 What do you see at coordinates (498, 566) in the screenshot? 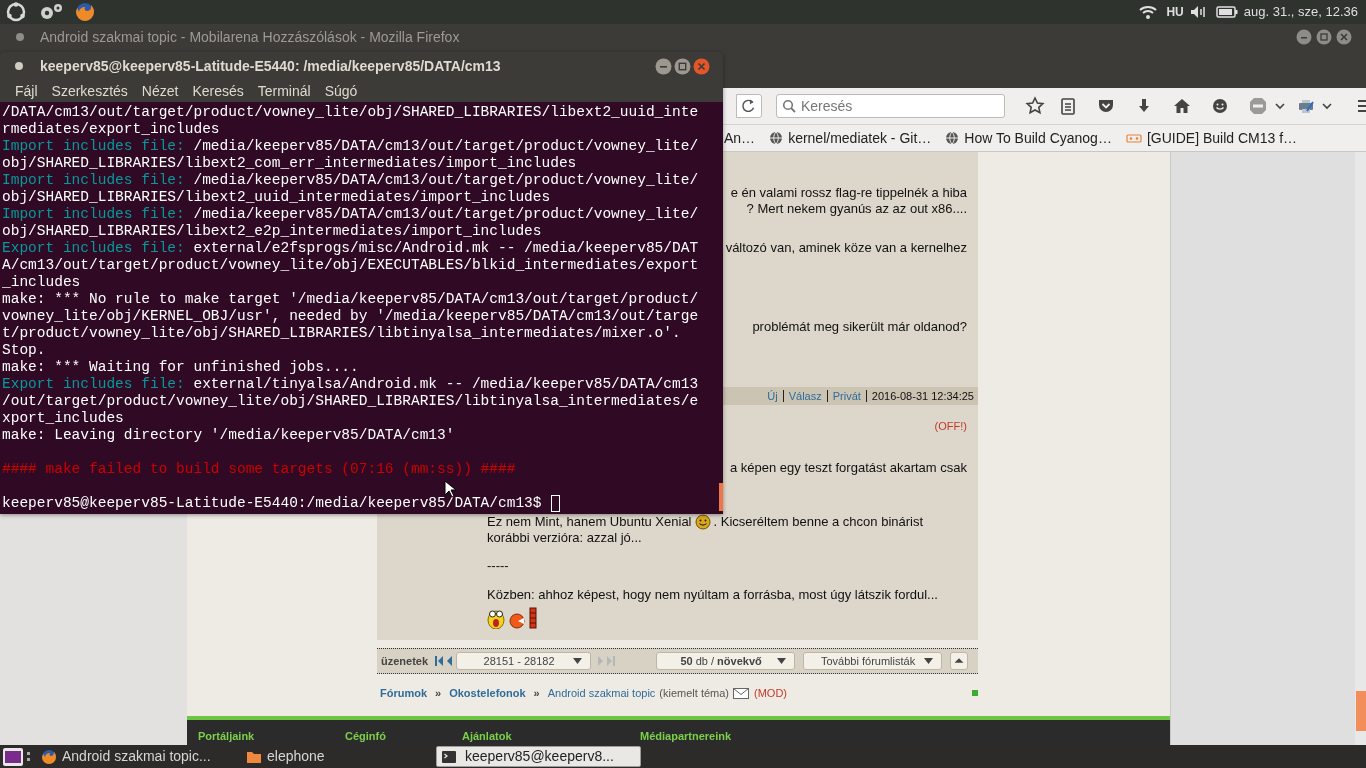
I see `post-text: -----` at bounding box center [498, 566].